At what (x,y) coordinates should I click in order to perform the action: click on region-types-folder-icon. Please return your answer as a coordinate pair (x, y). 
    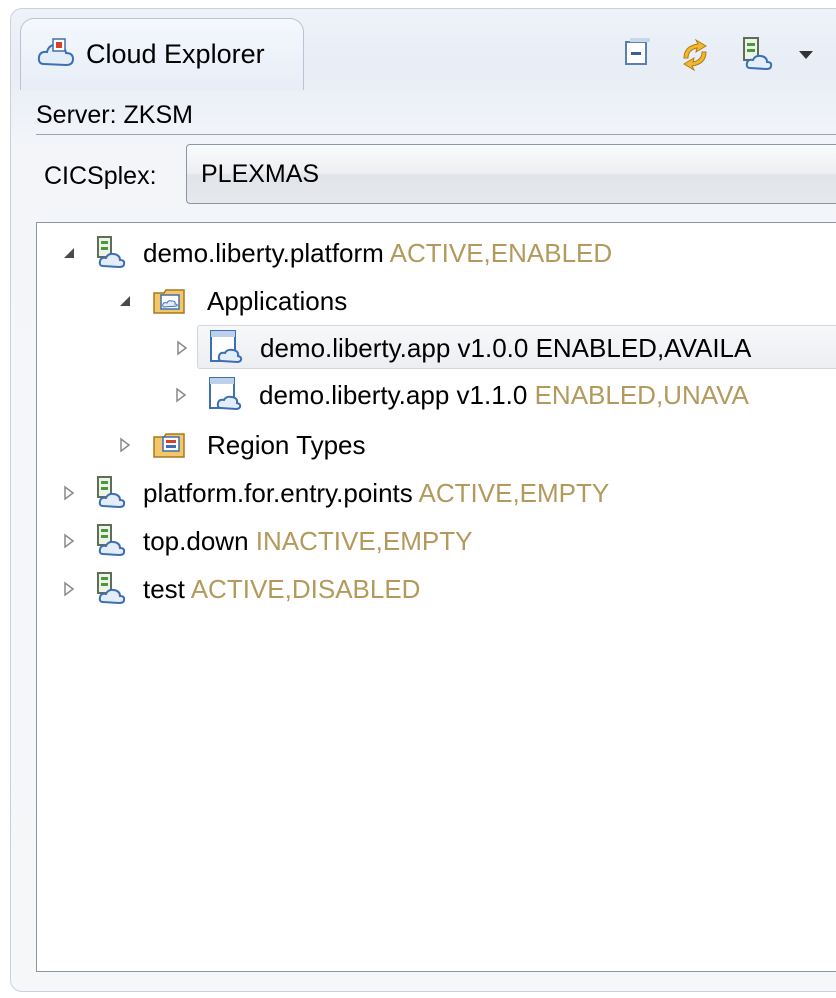
    Looking at the image, I should click on (169, 445).